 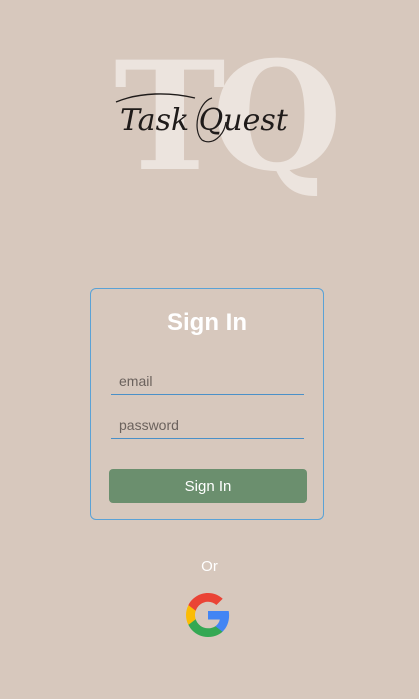 I want to click on signin-title: Sign In, so click(x=207, y=322).